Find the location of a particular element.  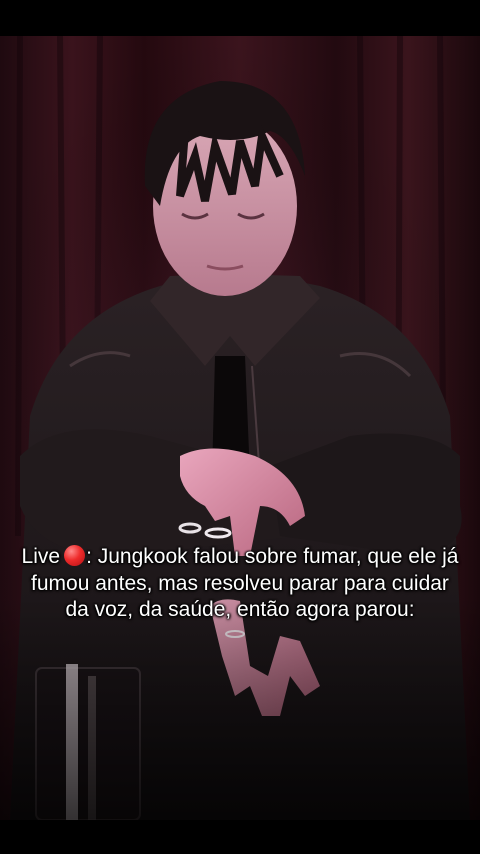

letterbox-top is located at coordinates (240, 18).